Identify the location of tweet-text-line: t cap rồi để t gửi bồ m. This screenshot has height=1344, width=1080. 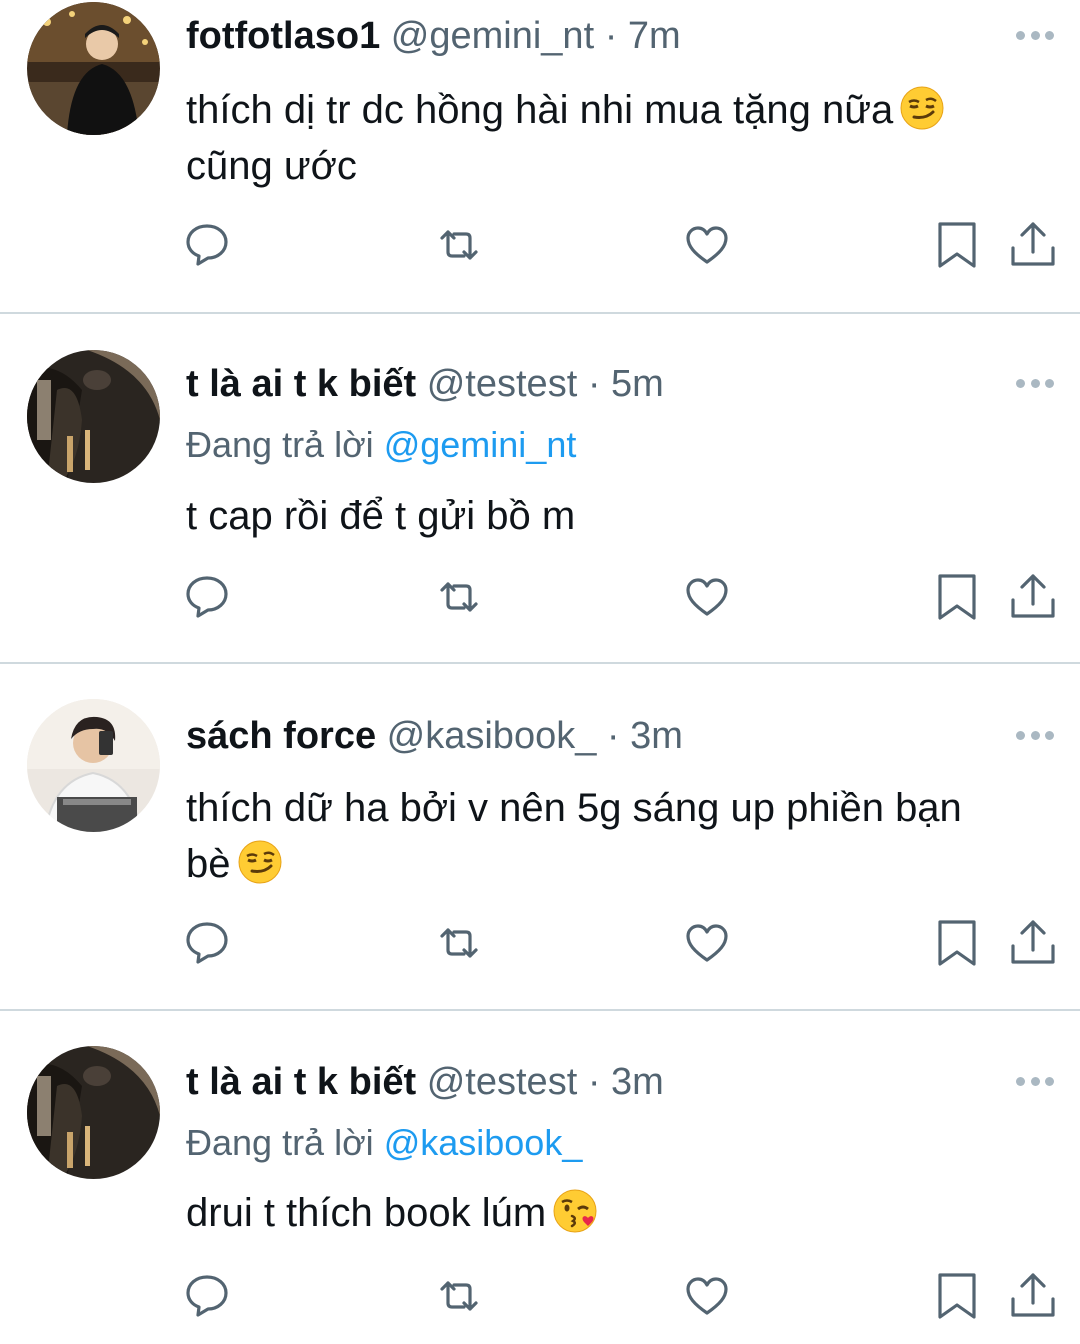
(381, 516).